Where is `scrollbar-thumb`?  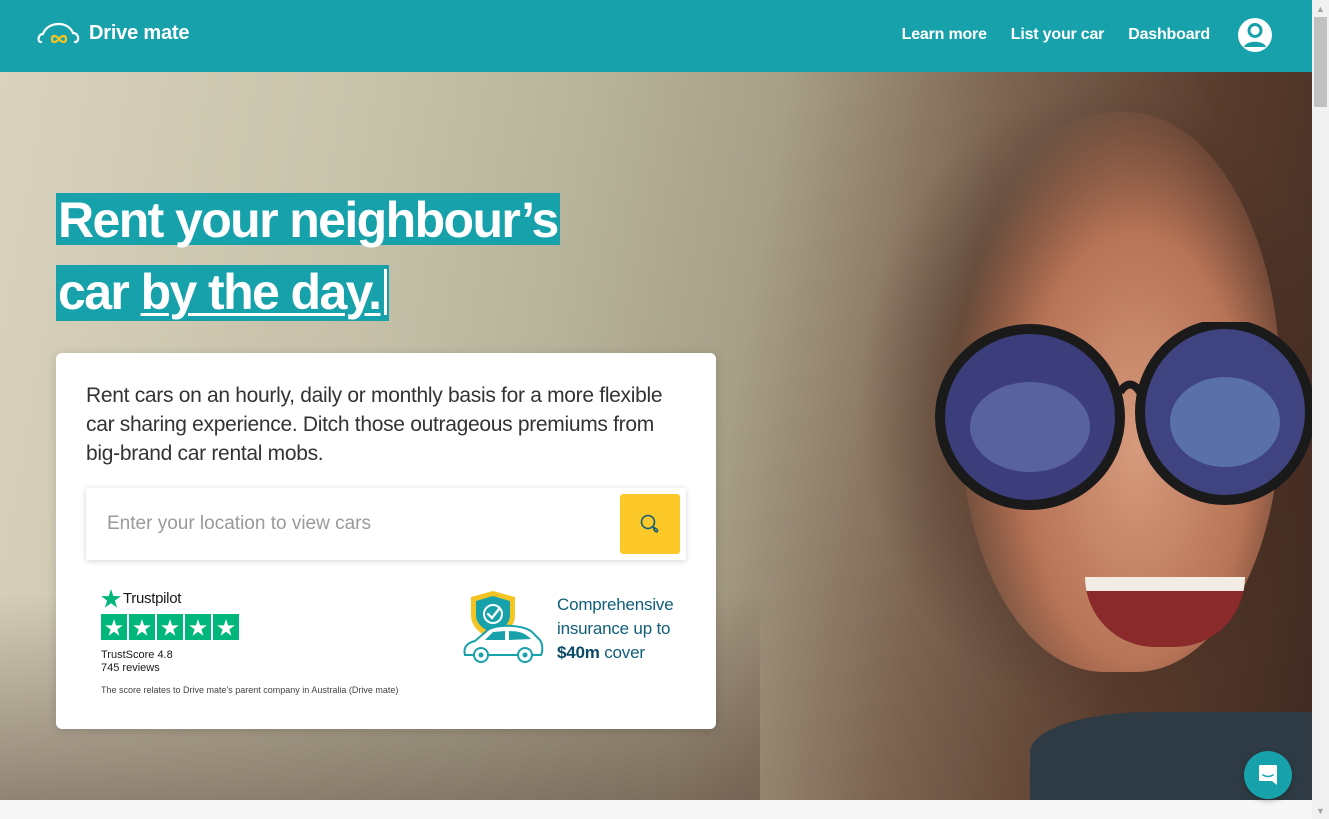
scrollbar-thumb is located at coordinates (1320, 62).